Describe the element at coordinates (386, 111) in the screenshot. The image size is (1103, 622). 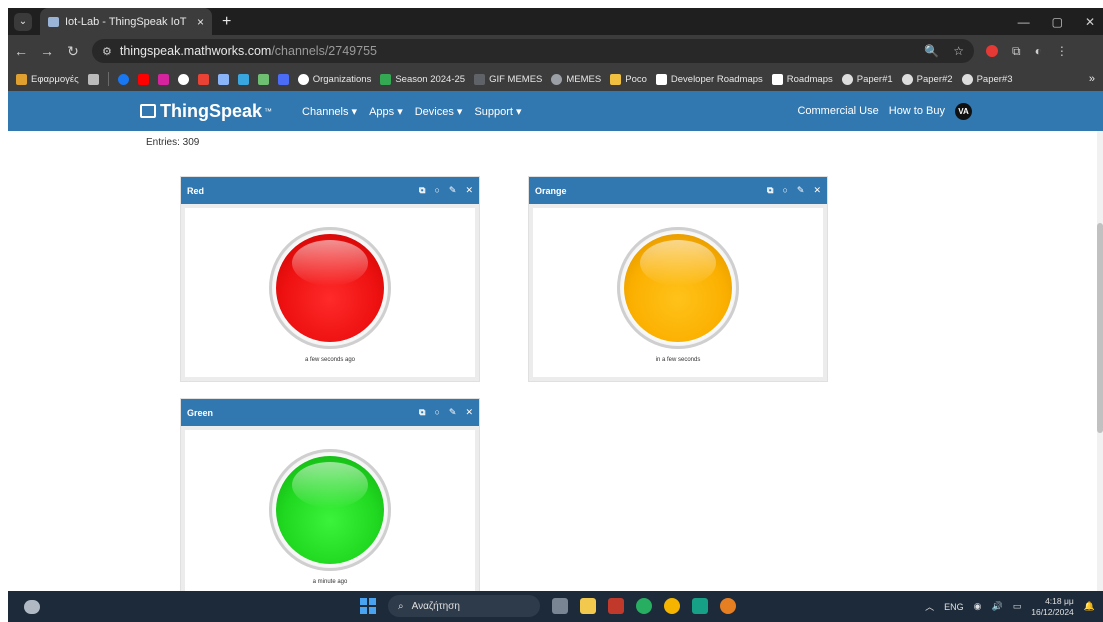
I see `menu-apps: Apps ▾` at that location.